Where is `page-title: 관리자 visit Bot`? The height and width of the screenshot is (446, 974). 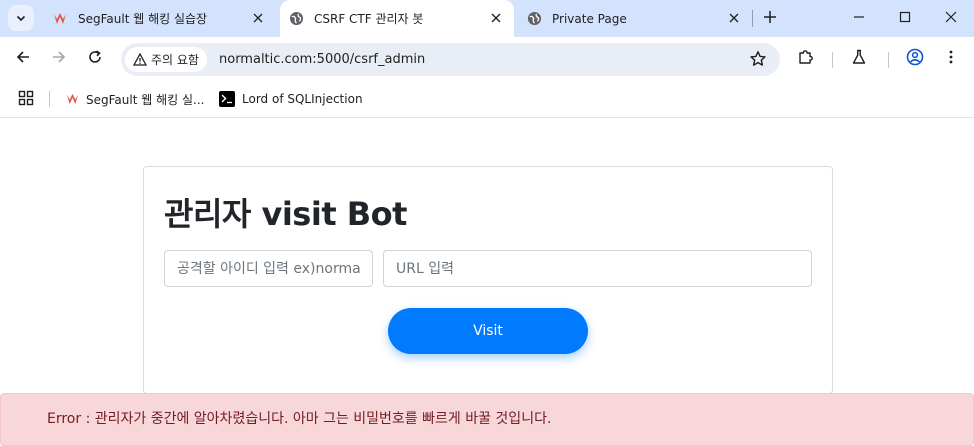
page-title: 관리자 visit Bot is located at coordinates (285, 212).